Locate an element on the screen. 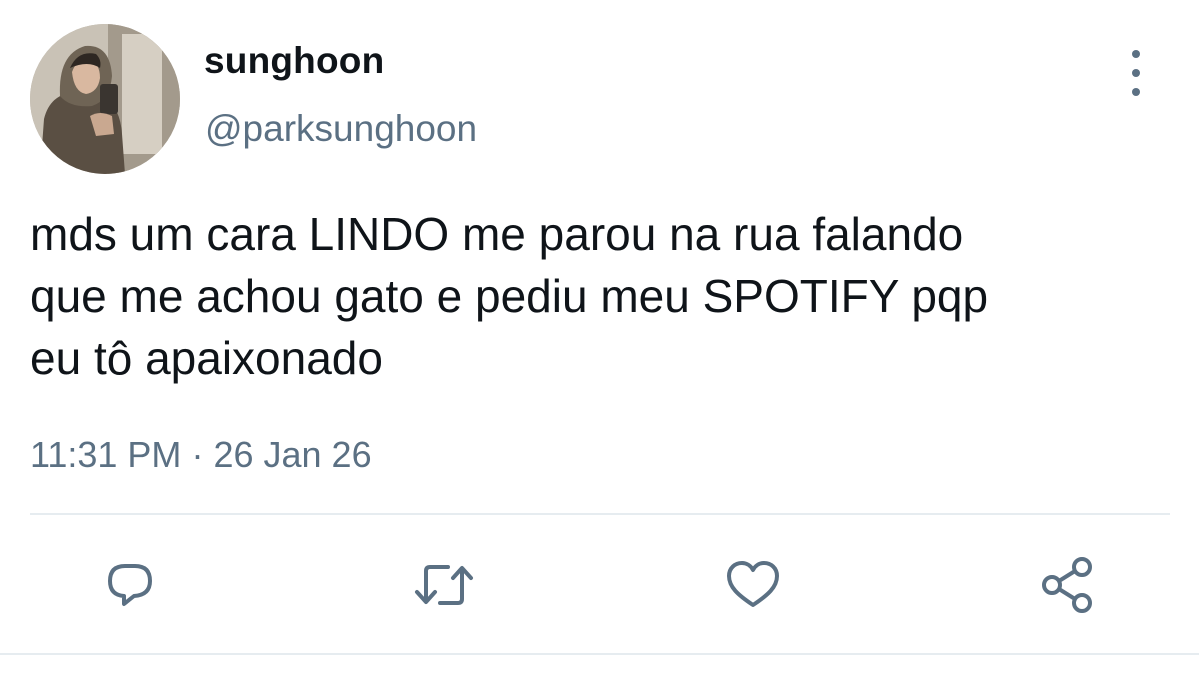 Image resolution: width=1199 pixels, height=673 pixels. reply-button is located at coordinates (130, 585).